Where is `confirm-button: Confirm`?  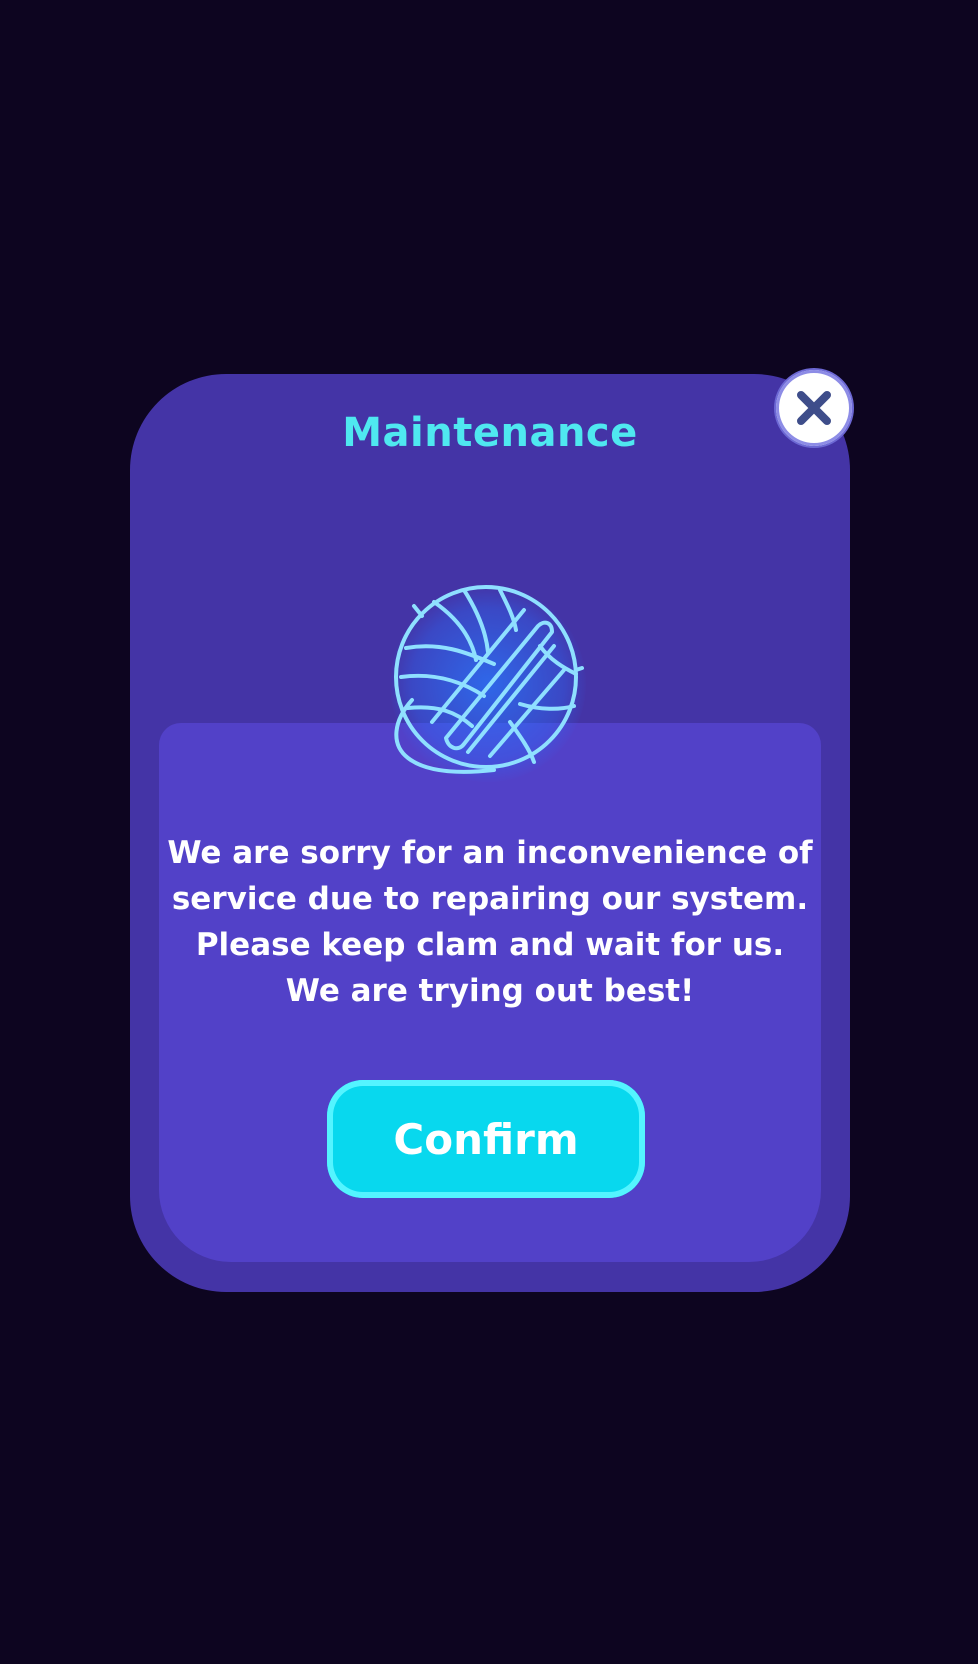
confirm-button: Confirm is located at coordinates (486, 1139).